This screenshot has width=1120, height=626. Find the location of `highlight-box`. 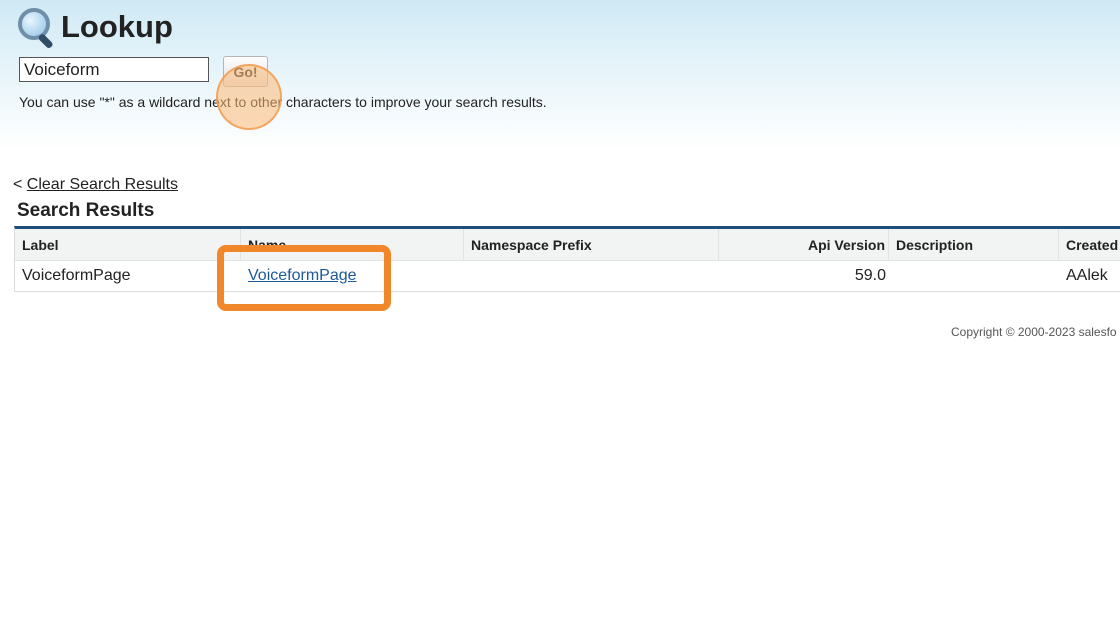

highlight-box is located at coordinates (304, 278).